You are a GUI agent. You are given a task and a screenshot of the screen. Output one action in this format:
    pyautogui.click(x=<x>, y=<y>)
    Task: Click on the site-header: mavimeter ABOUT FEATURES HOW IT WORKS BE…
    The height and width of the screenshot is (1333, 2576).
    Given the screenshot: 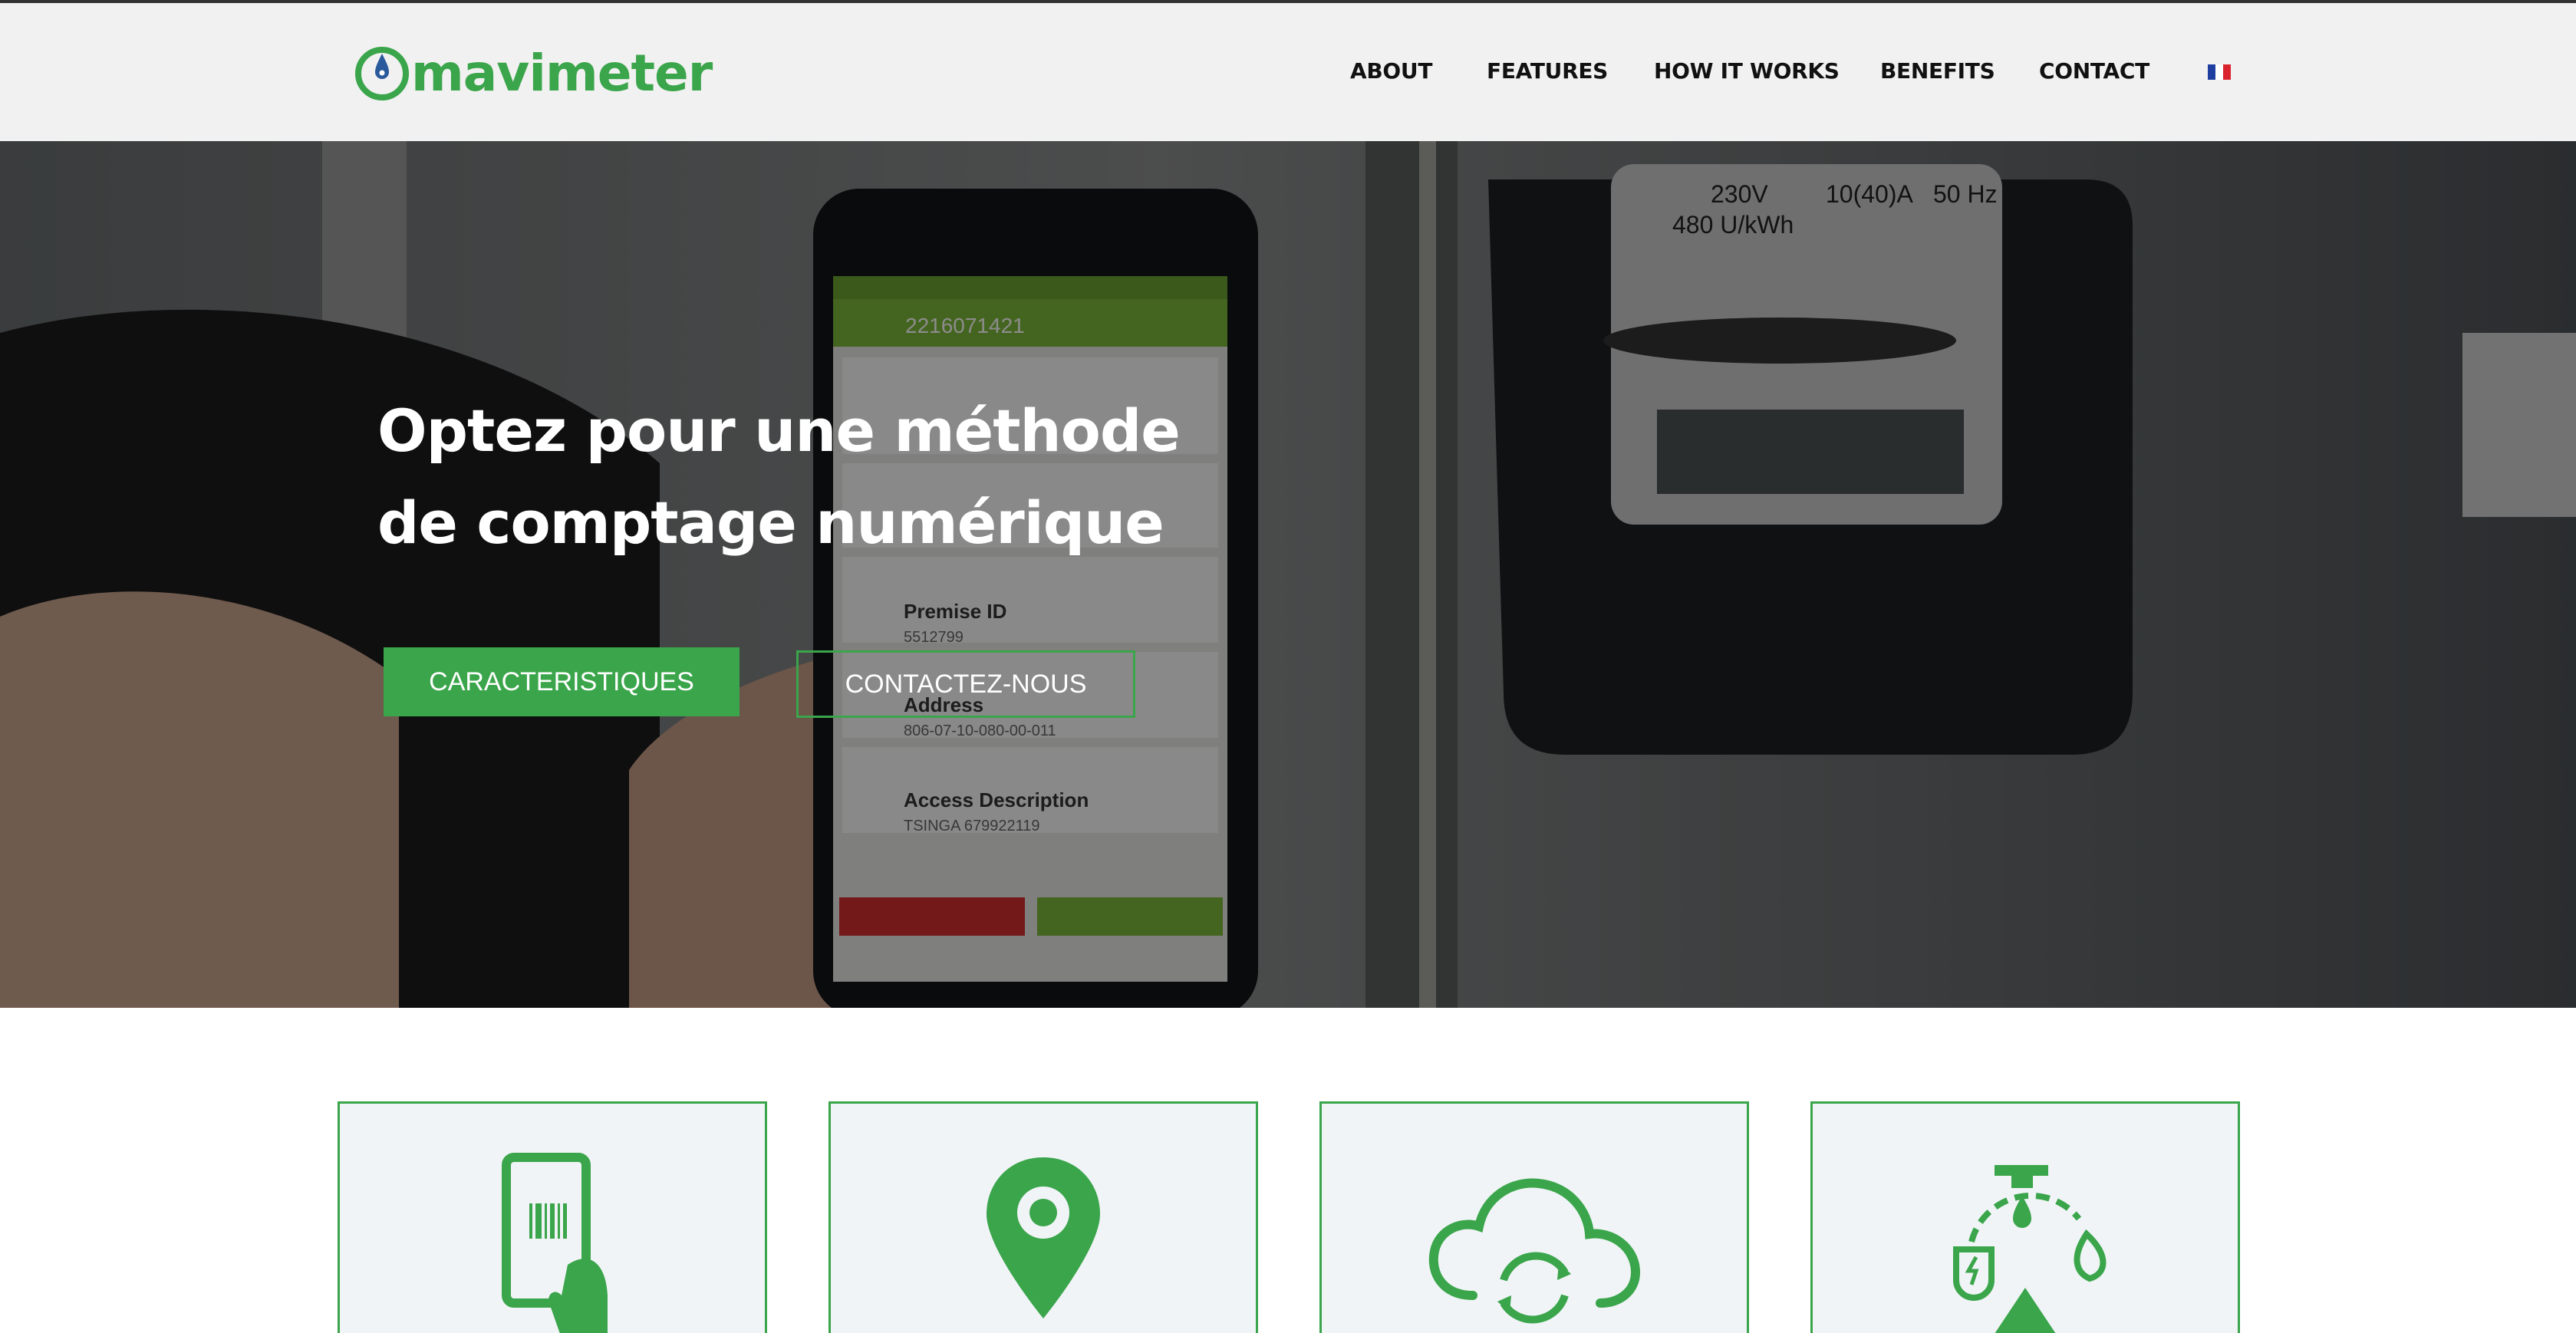 What is the action you would take?
    pyautogui.click(x=1288, y=72)
    